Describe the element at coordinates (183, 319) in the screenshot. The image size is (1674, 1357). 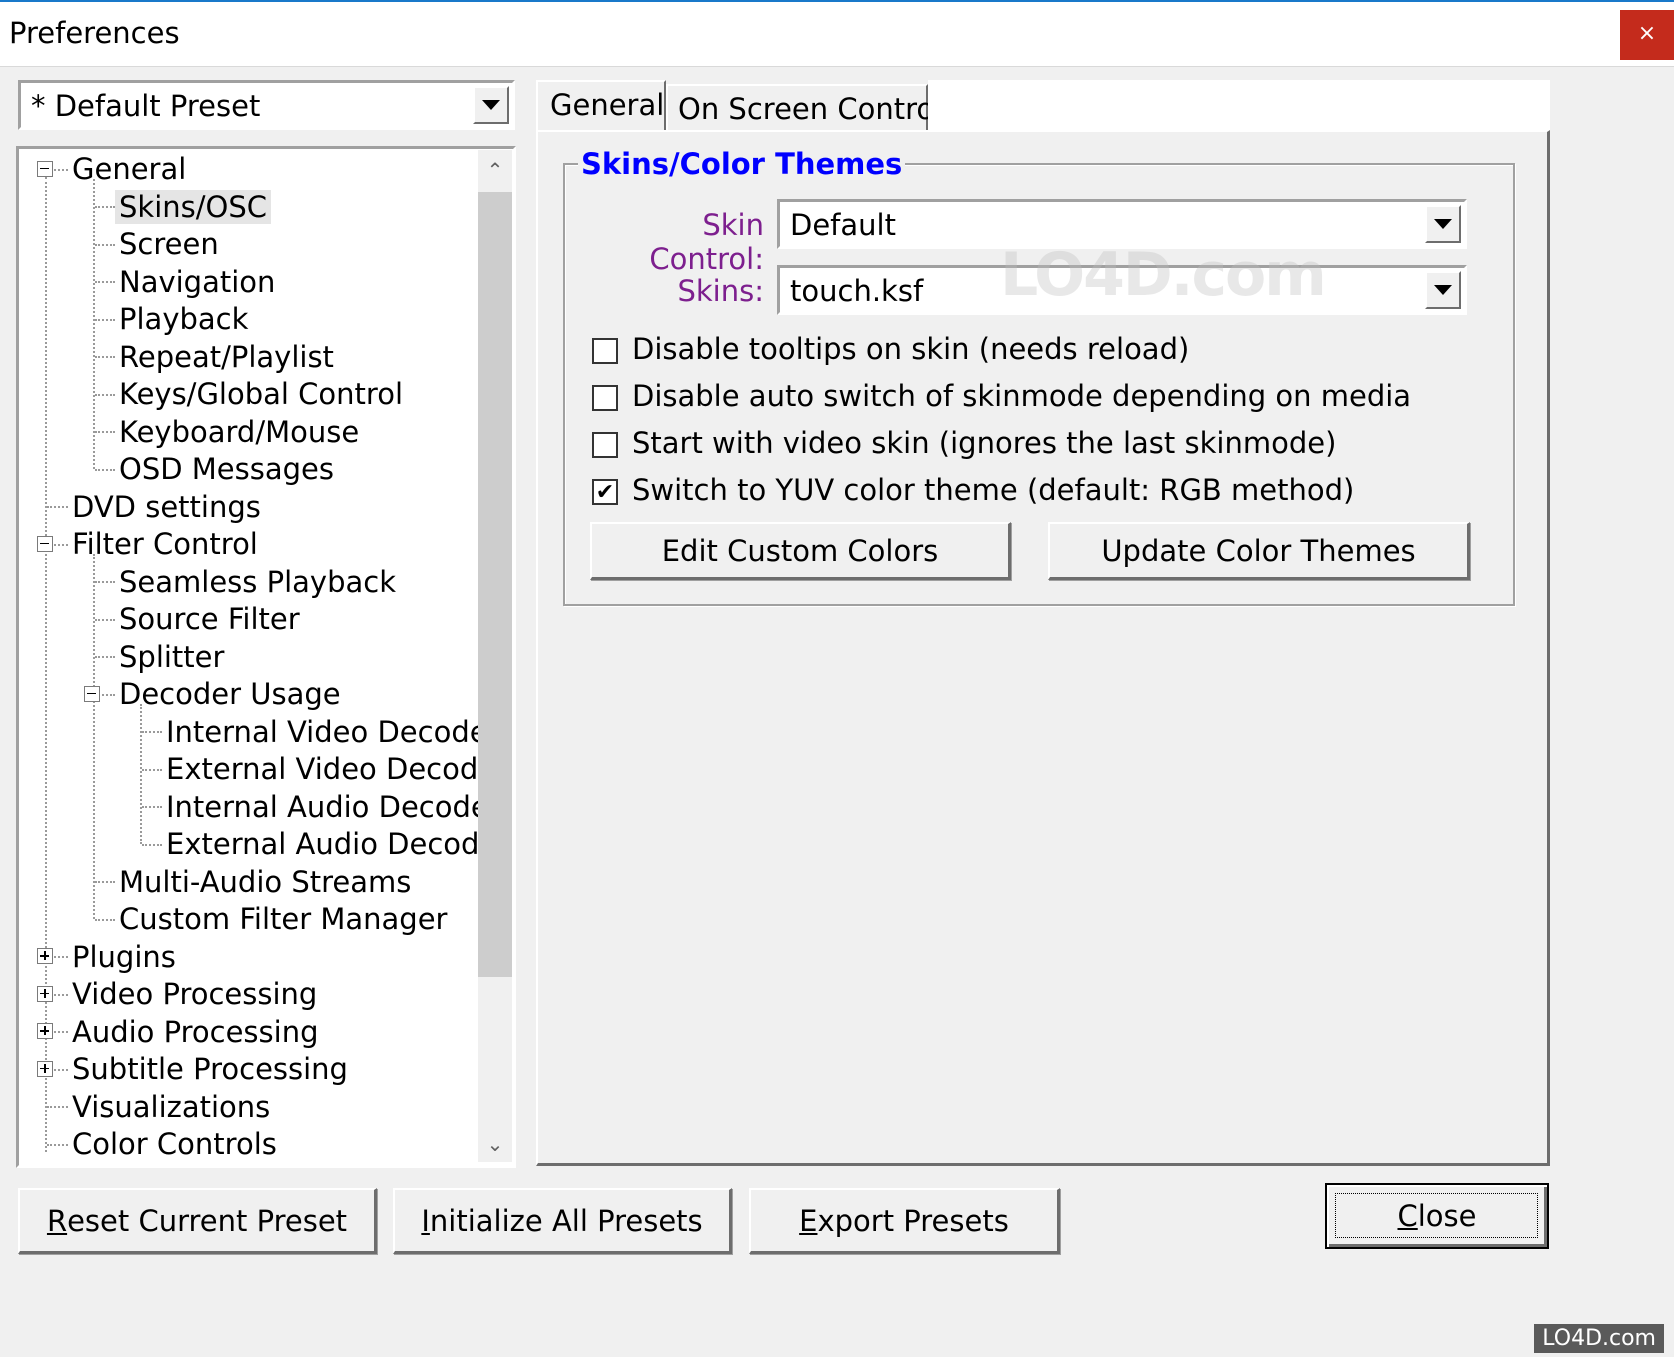
I see `tree-item: Playback` at that location.